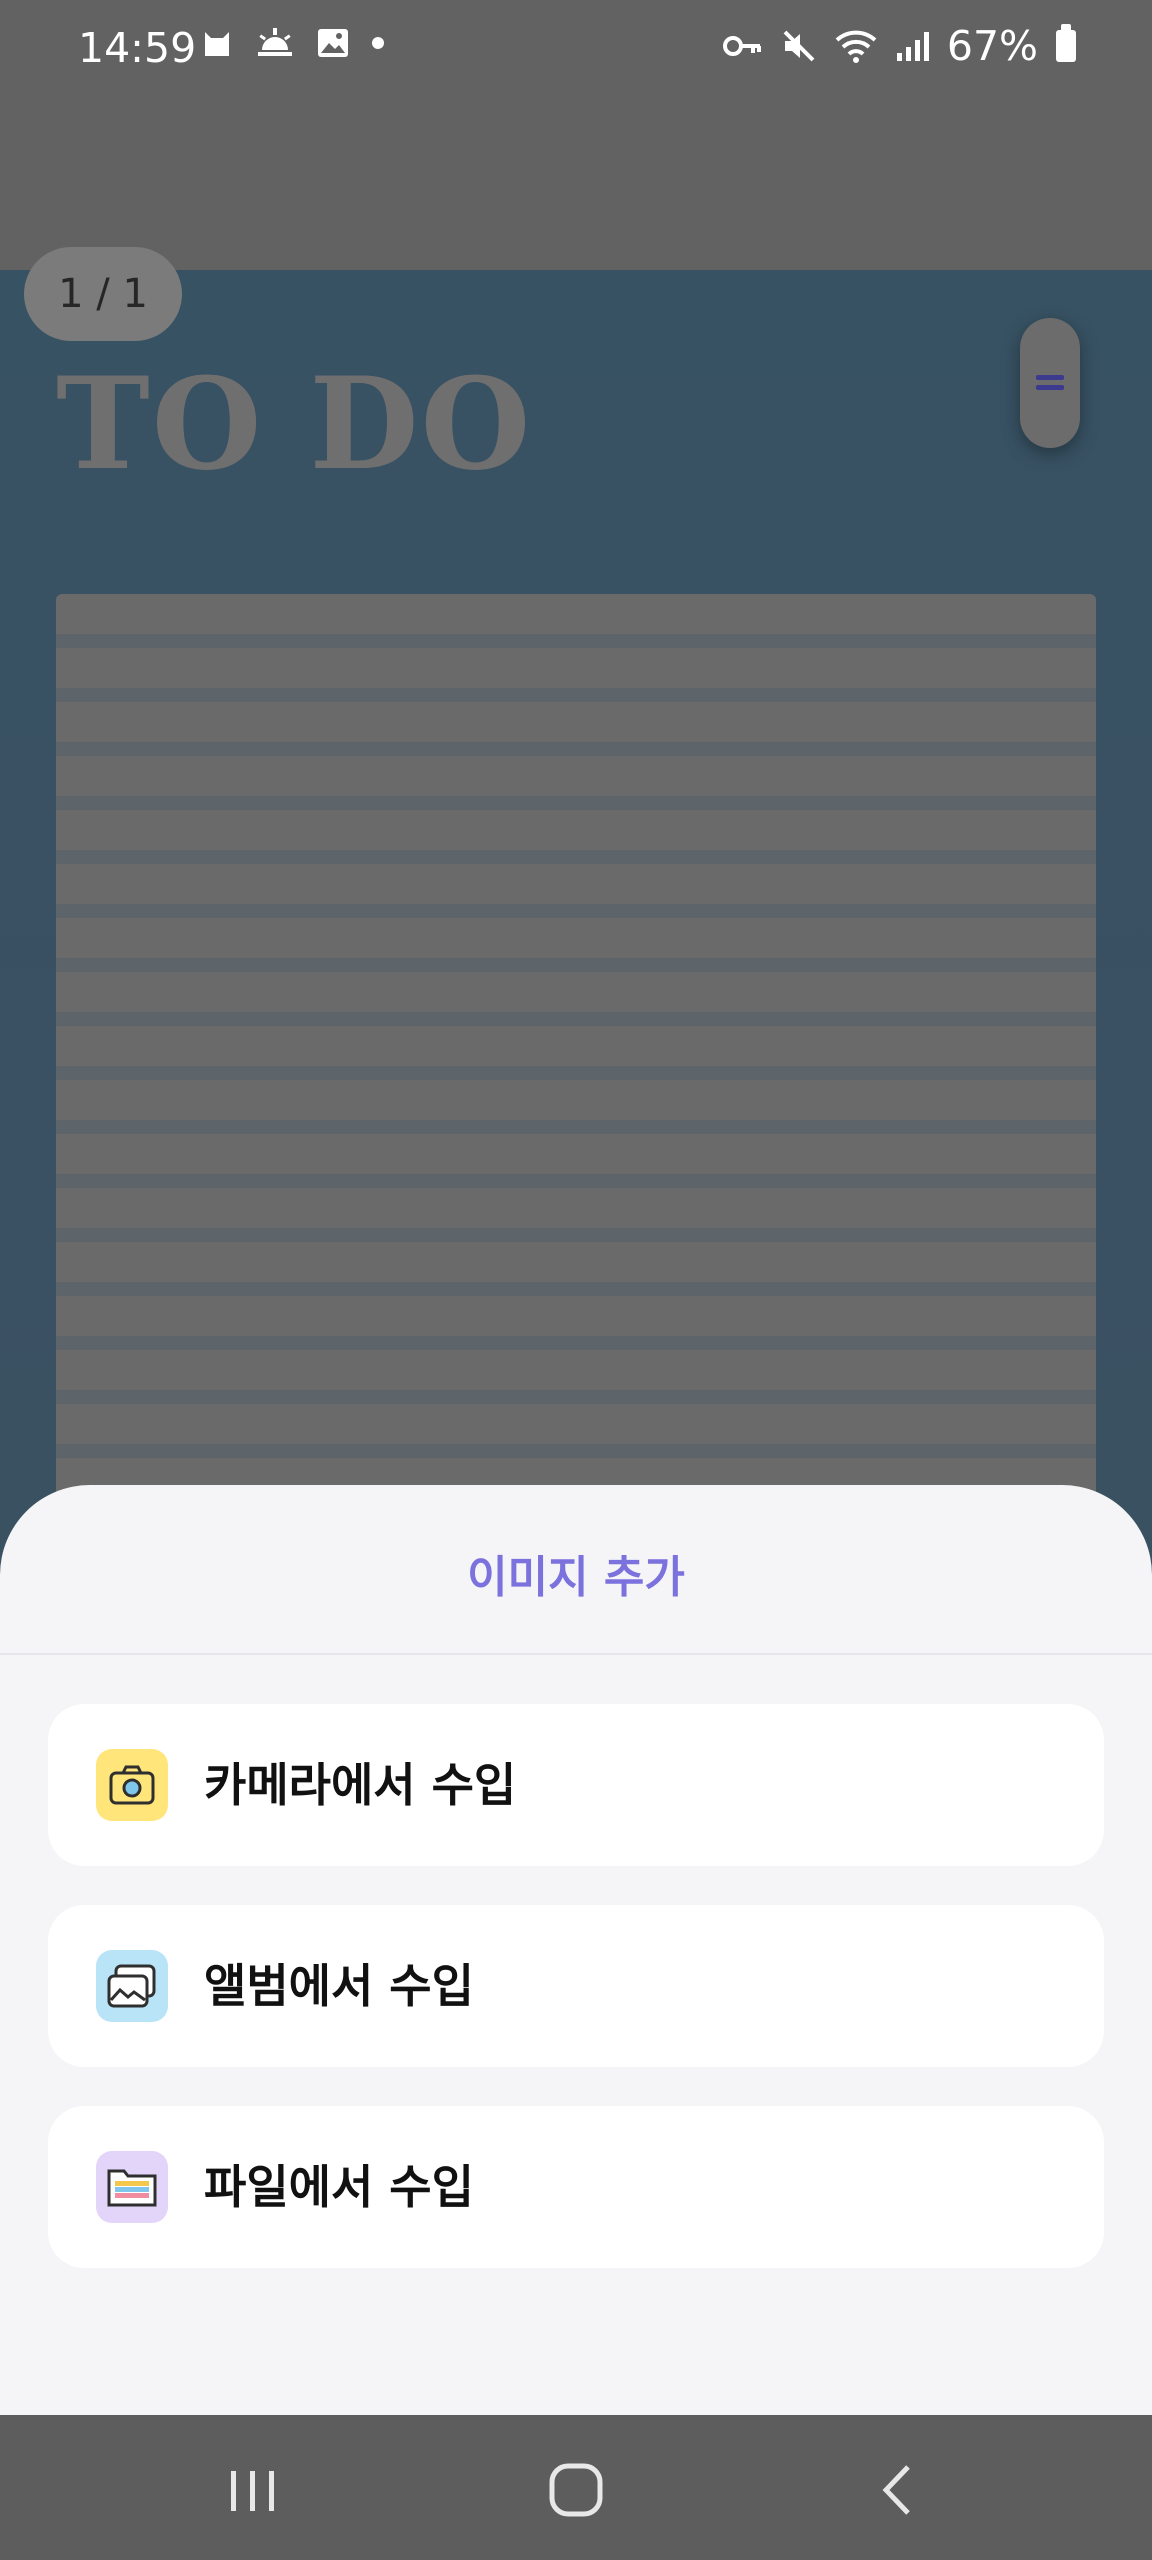  Describe the element at coordinates (576, 1577) in the screenshot. I see `sheet-title: 이미지 추가` at that location.